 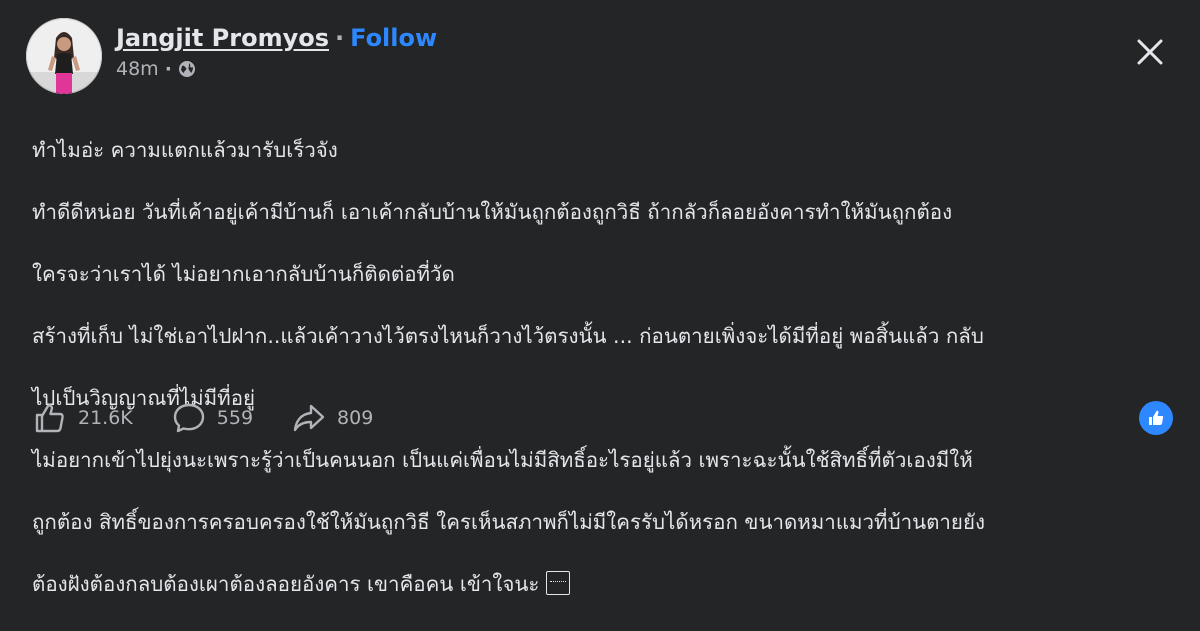 I want to click on comment-count: 559, so click(x=235, y=418).